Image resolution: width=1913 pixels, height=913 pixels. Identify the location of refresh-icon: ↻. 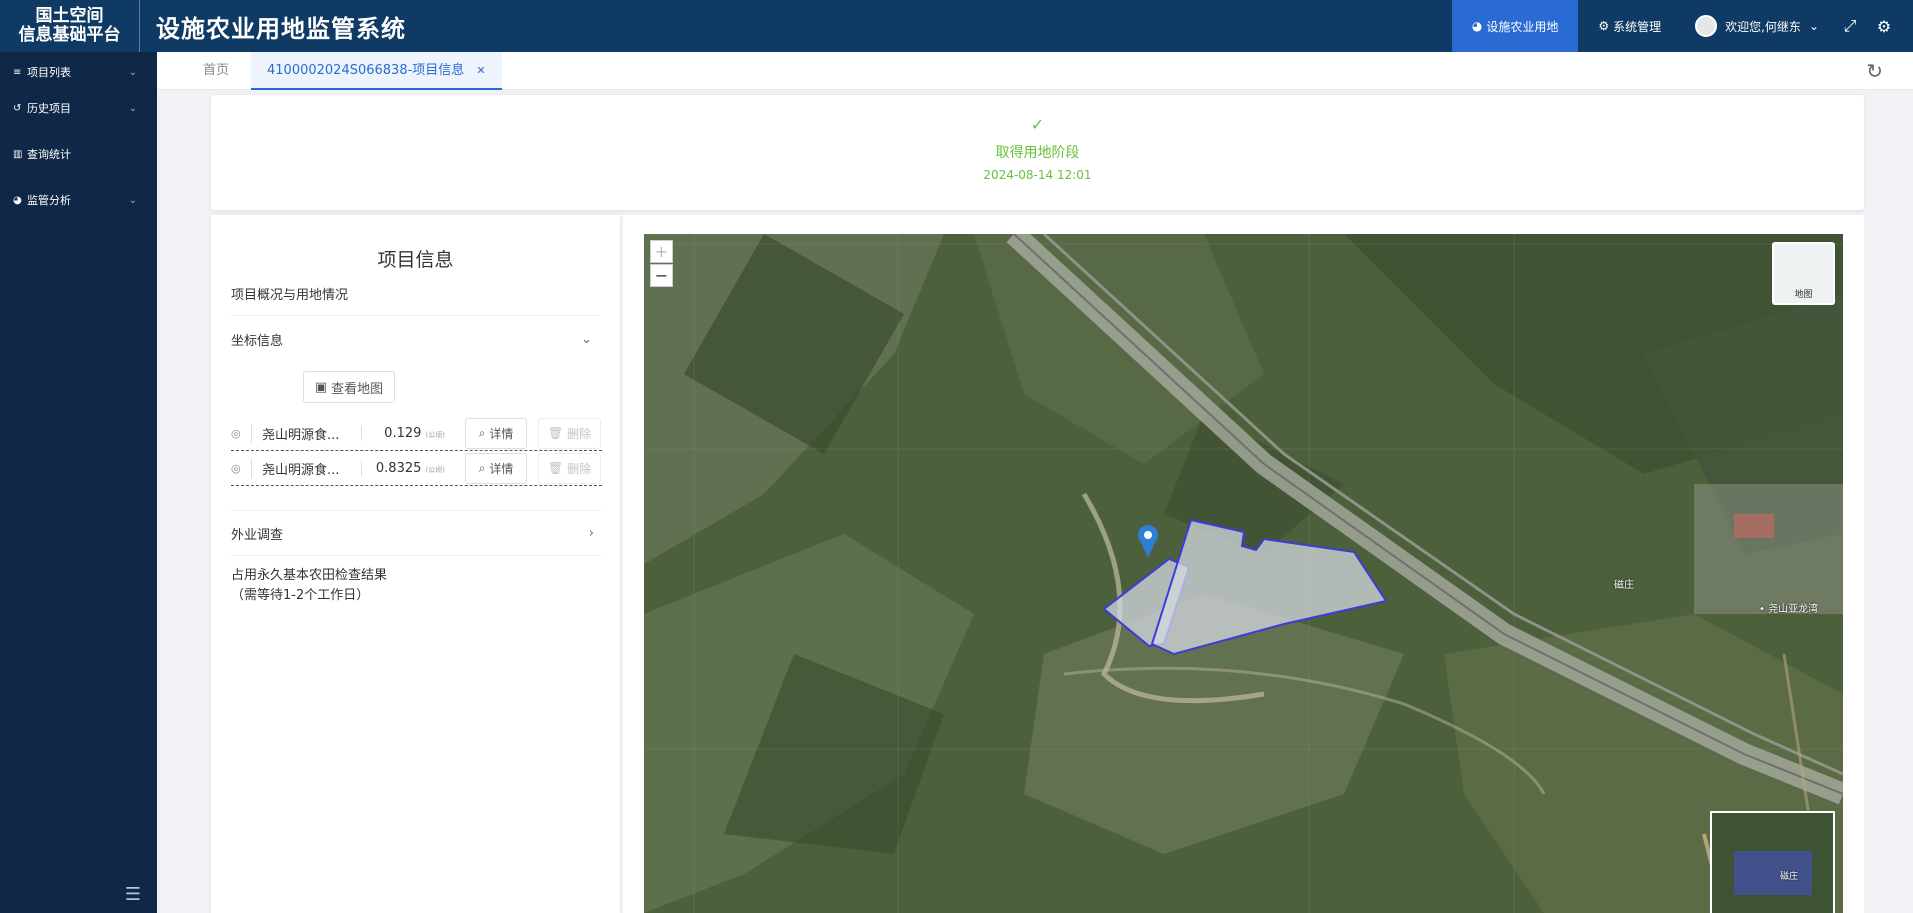
(1874, 71).